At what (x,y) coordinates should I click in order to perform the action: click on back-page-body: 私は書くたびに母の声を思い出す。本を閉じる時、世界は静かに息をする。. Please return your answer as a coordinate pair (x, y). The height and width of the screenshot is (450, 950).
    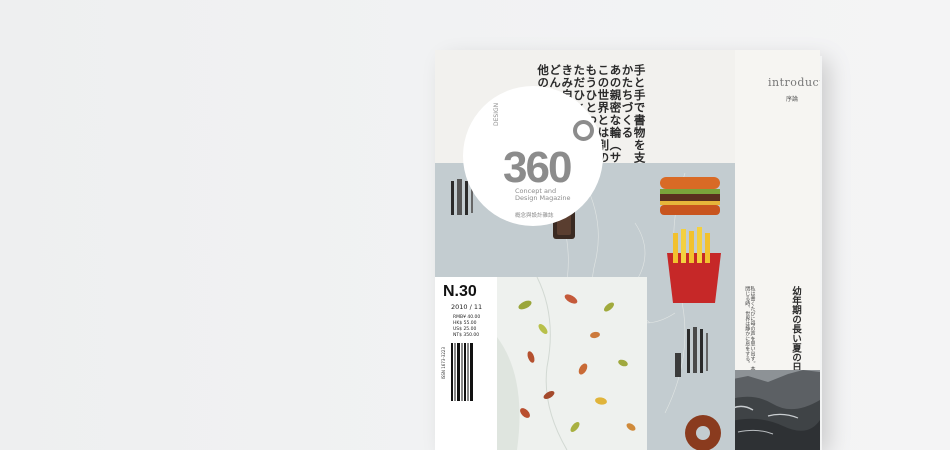
    Looking at the image, I should click on (750, 331).